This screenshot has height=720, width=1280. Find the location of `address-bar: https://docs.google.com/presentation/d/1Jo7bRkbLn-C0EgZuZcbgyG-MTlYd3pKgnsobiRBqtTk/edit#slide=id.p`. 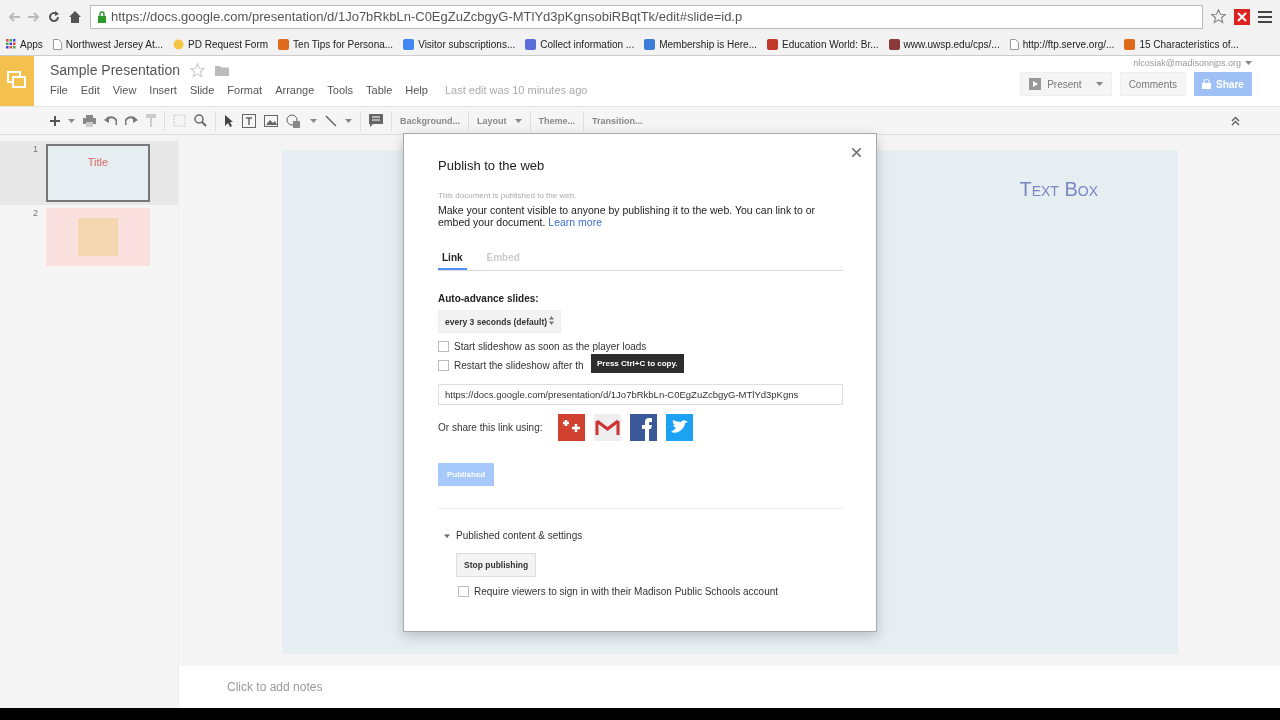

address-bar: https://docs.google.com/presentation/d/1Jo7bRkbLn-C0EgZuZcbgyG-MTlYd3pKgnsobiRBqtTk/edit#slide=id.p is located at coordinates (646, 16).